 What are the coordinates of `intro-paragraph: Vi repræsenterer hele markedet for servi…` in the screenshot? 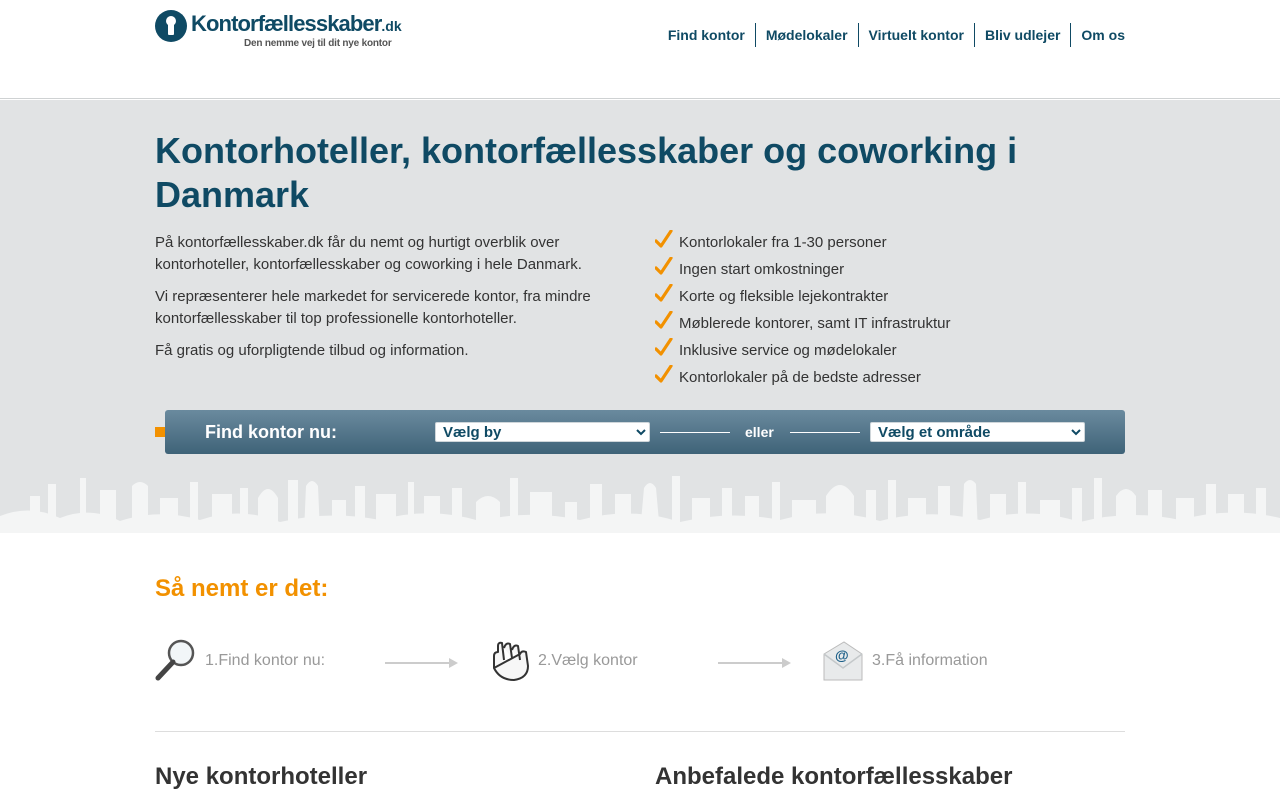 It's located at (373, 307).